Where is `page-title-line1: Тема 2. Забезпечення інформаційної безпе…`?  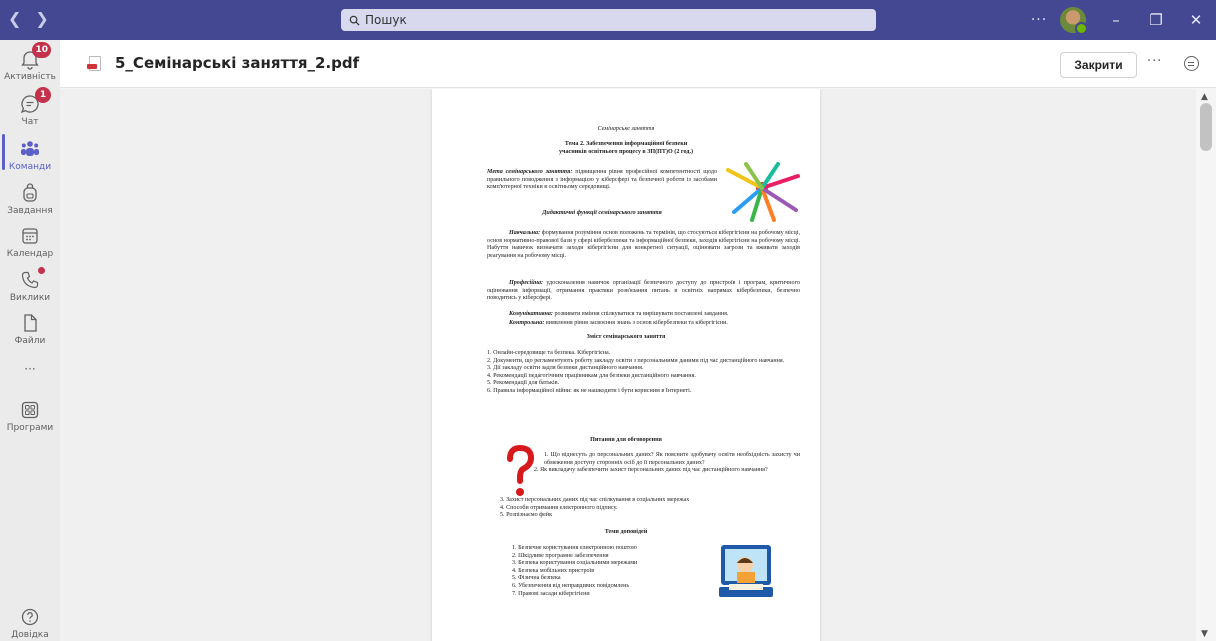 page-title-line1: Тема 2. Забезпечення інформаційної безпе… is located at coordinates (626, 144).